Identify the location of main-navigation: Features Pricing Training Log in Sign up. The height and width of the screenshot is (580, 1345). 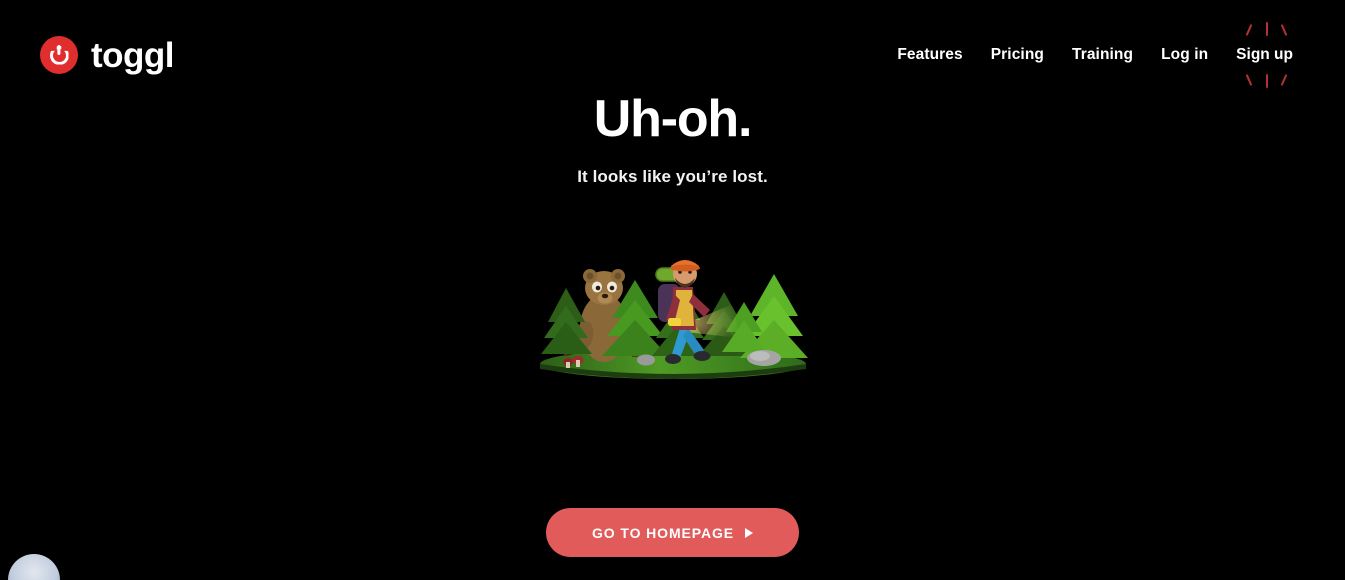
(1096, 55).